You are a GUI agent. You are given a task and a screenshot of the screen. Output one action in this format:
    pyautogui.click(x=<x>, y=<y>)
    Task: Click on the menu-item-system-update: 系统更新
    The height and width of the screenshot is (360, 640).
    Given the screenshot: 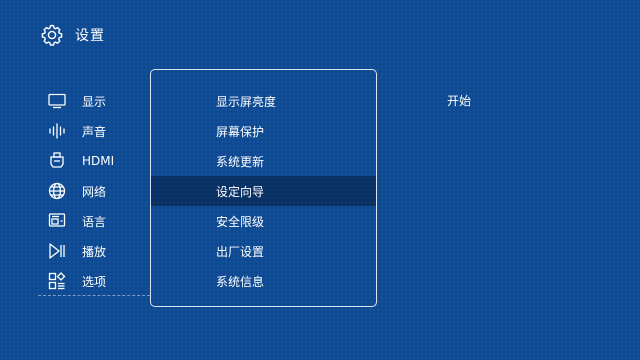 What is the action you would take?
    pyautogui.click(x=263, y=161)
    